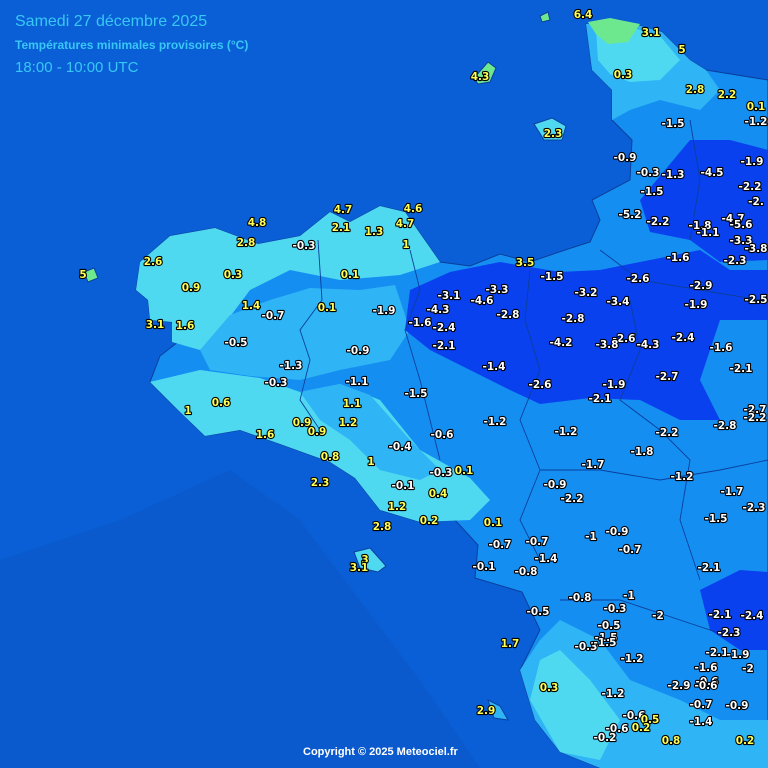 This screenshot has width=768, height=768. I want to click on temperature-label: 2.9, so click(486, 711).